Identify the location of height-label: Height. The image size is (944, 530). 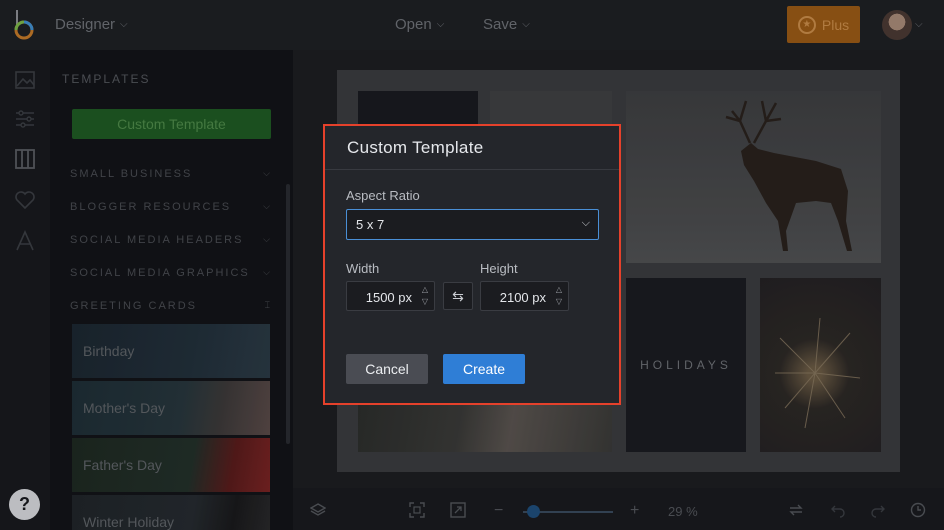
(499, 268).